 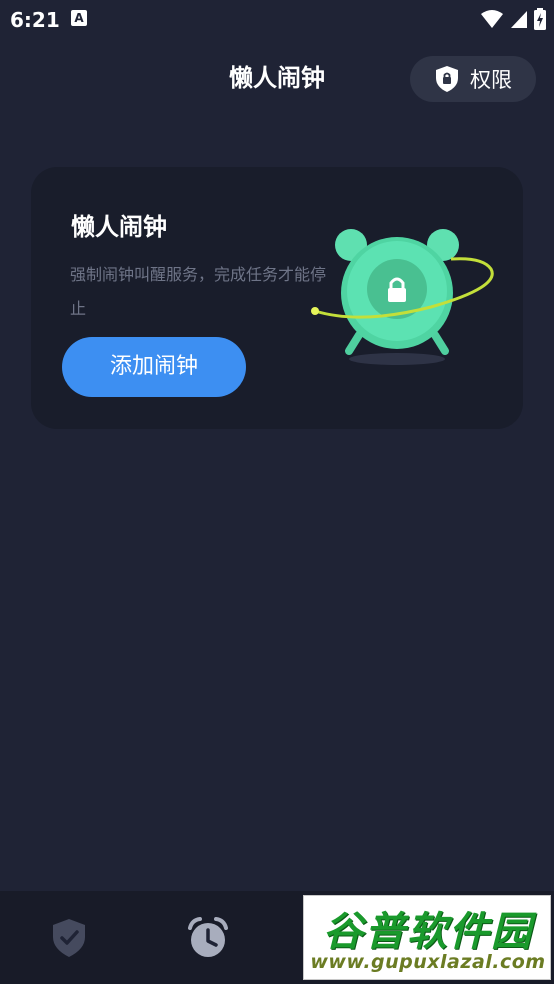 What do you see at coordinates (154, 367) in the screenshot?
I see `add-alarm-button: 添加闹钟` at bounding box center [154, 367].